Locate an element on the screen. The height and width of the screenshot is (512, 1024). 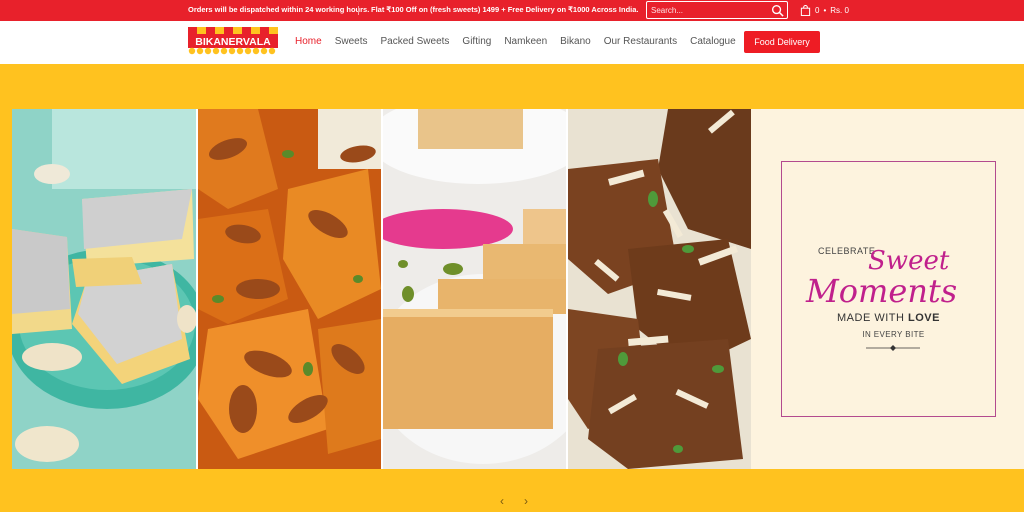
love-label: LOVE is located at coordinates (924, 318).